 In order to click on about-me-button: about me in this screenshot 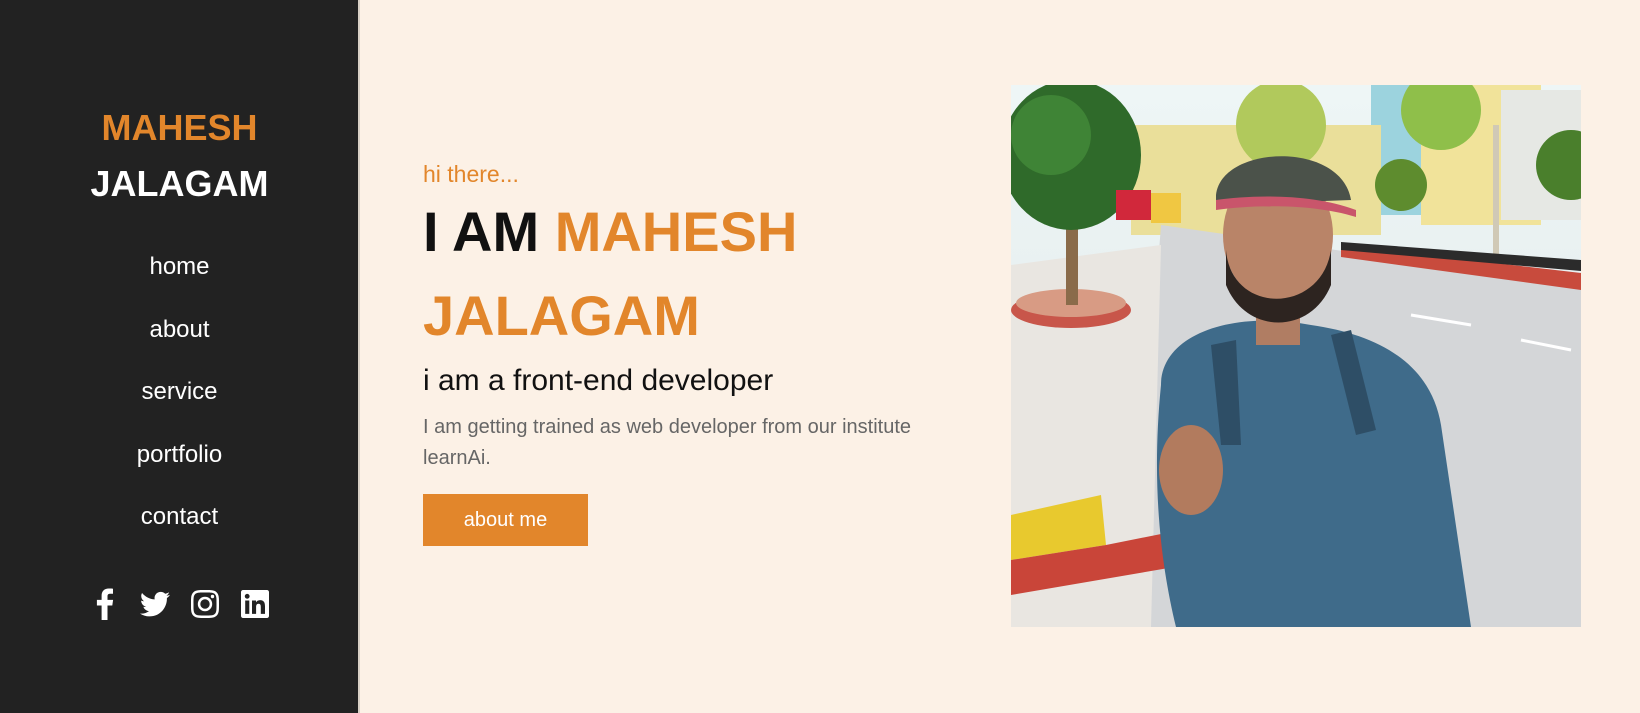, I will do `click(505, 520)`.